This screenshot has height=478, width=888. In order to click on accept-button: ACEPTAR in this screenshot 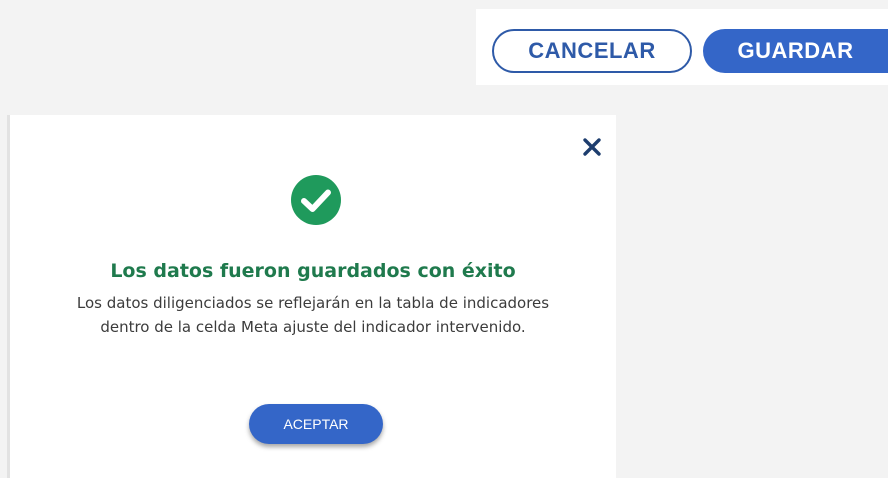, I will do `click(316, 424)`.